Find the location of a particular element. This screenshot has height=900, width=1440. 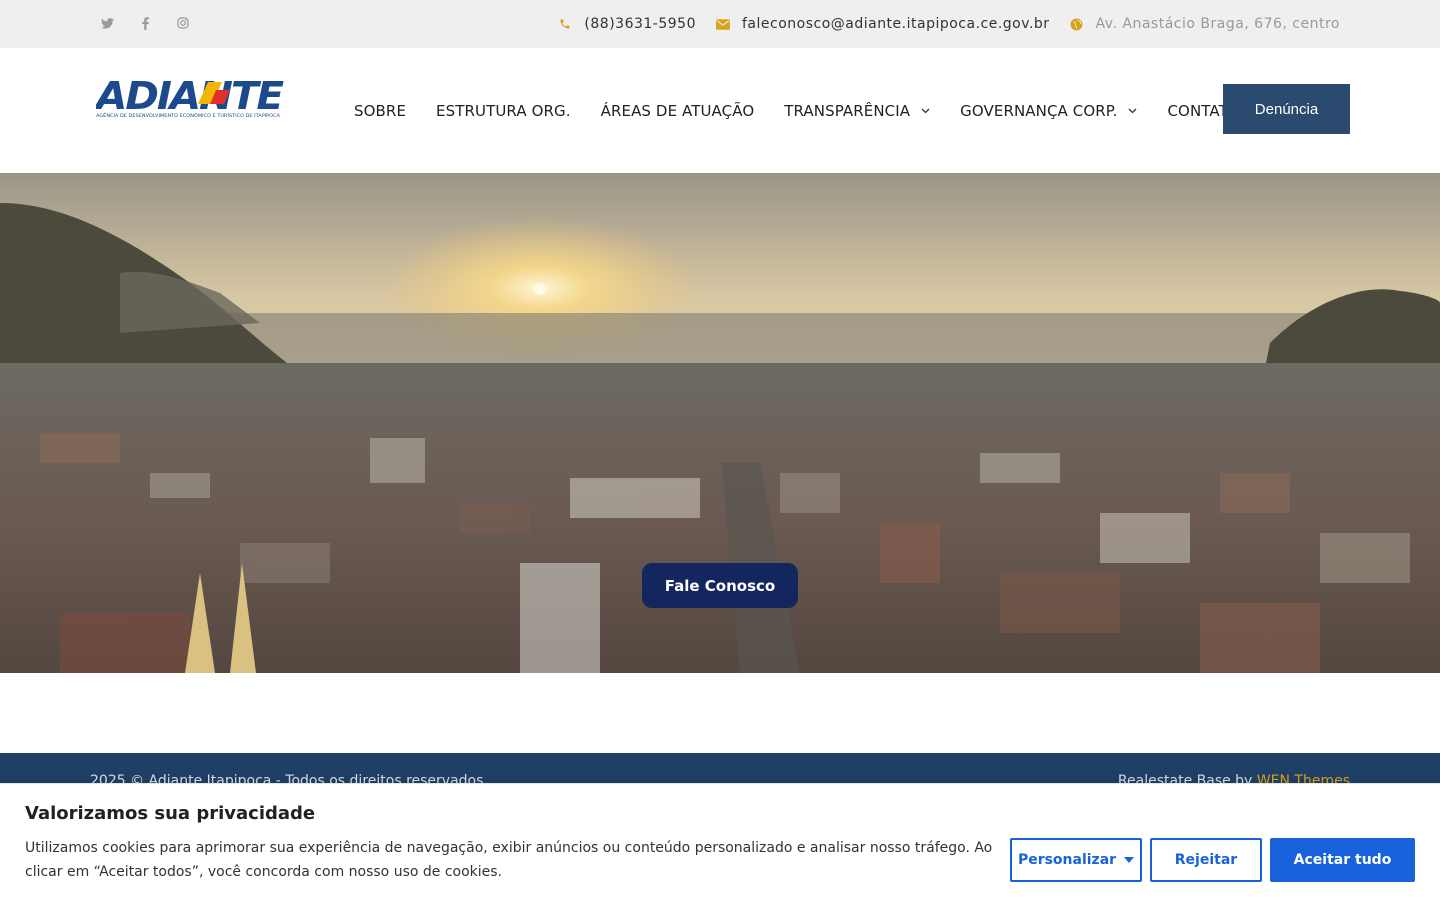

social-links is located at coordinates (145, 23).